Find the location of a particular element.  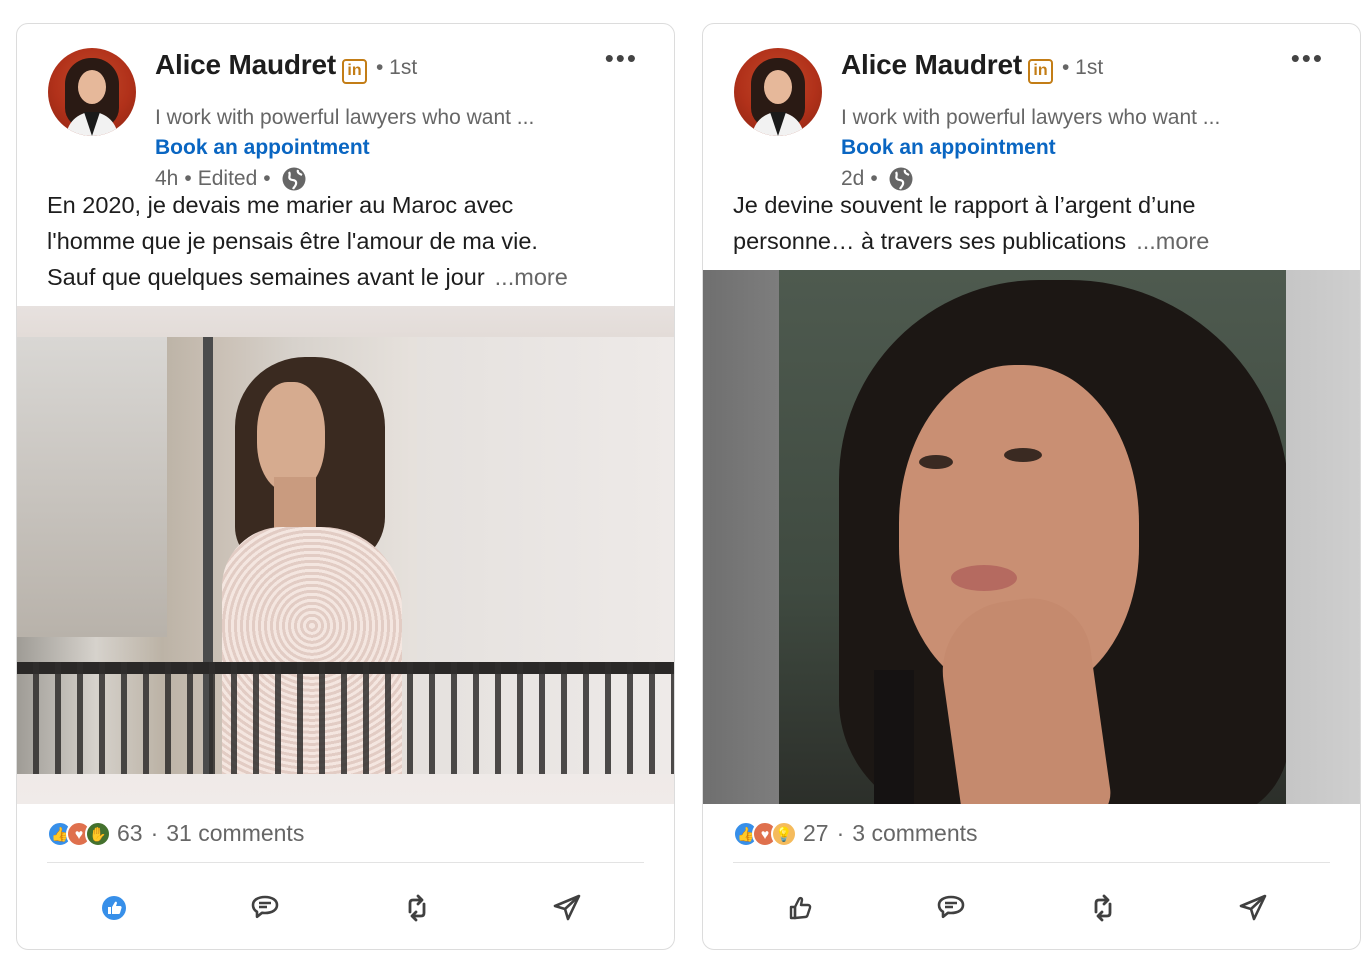

insightful-icon: 💡 is located at coordinates (784, 833).